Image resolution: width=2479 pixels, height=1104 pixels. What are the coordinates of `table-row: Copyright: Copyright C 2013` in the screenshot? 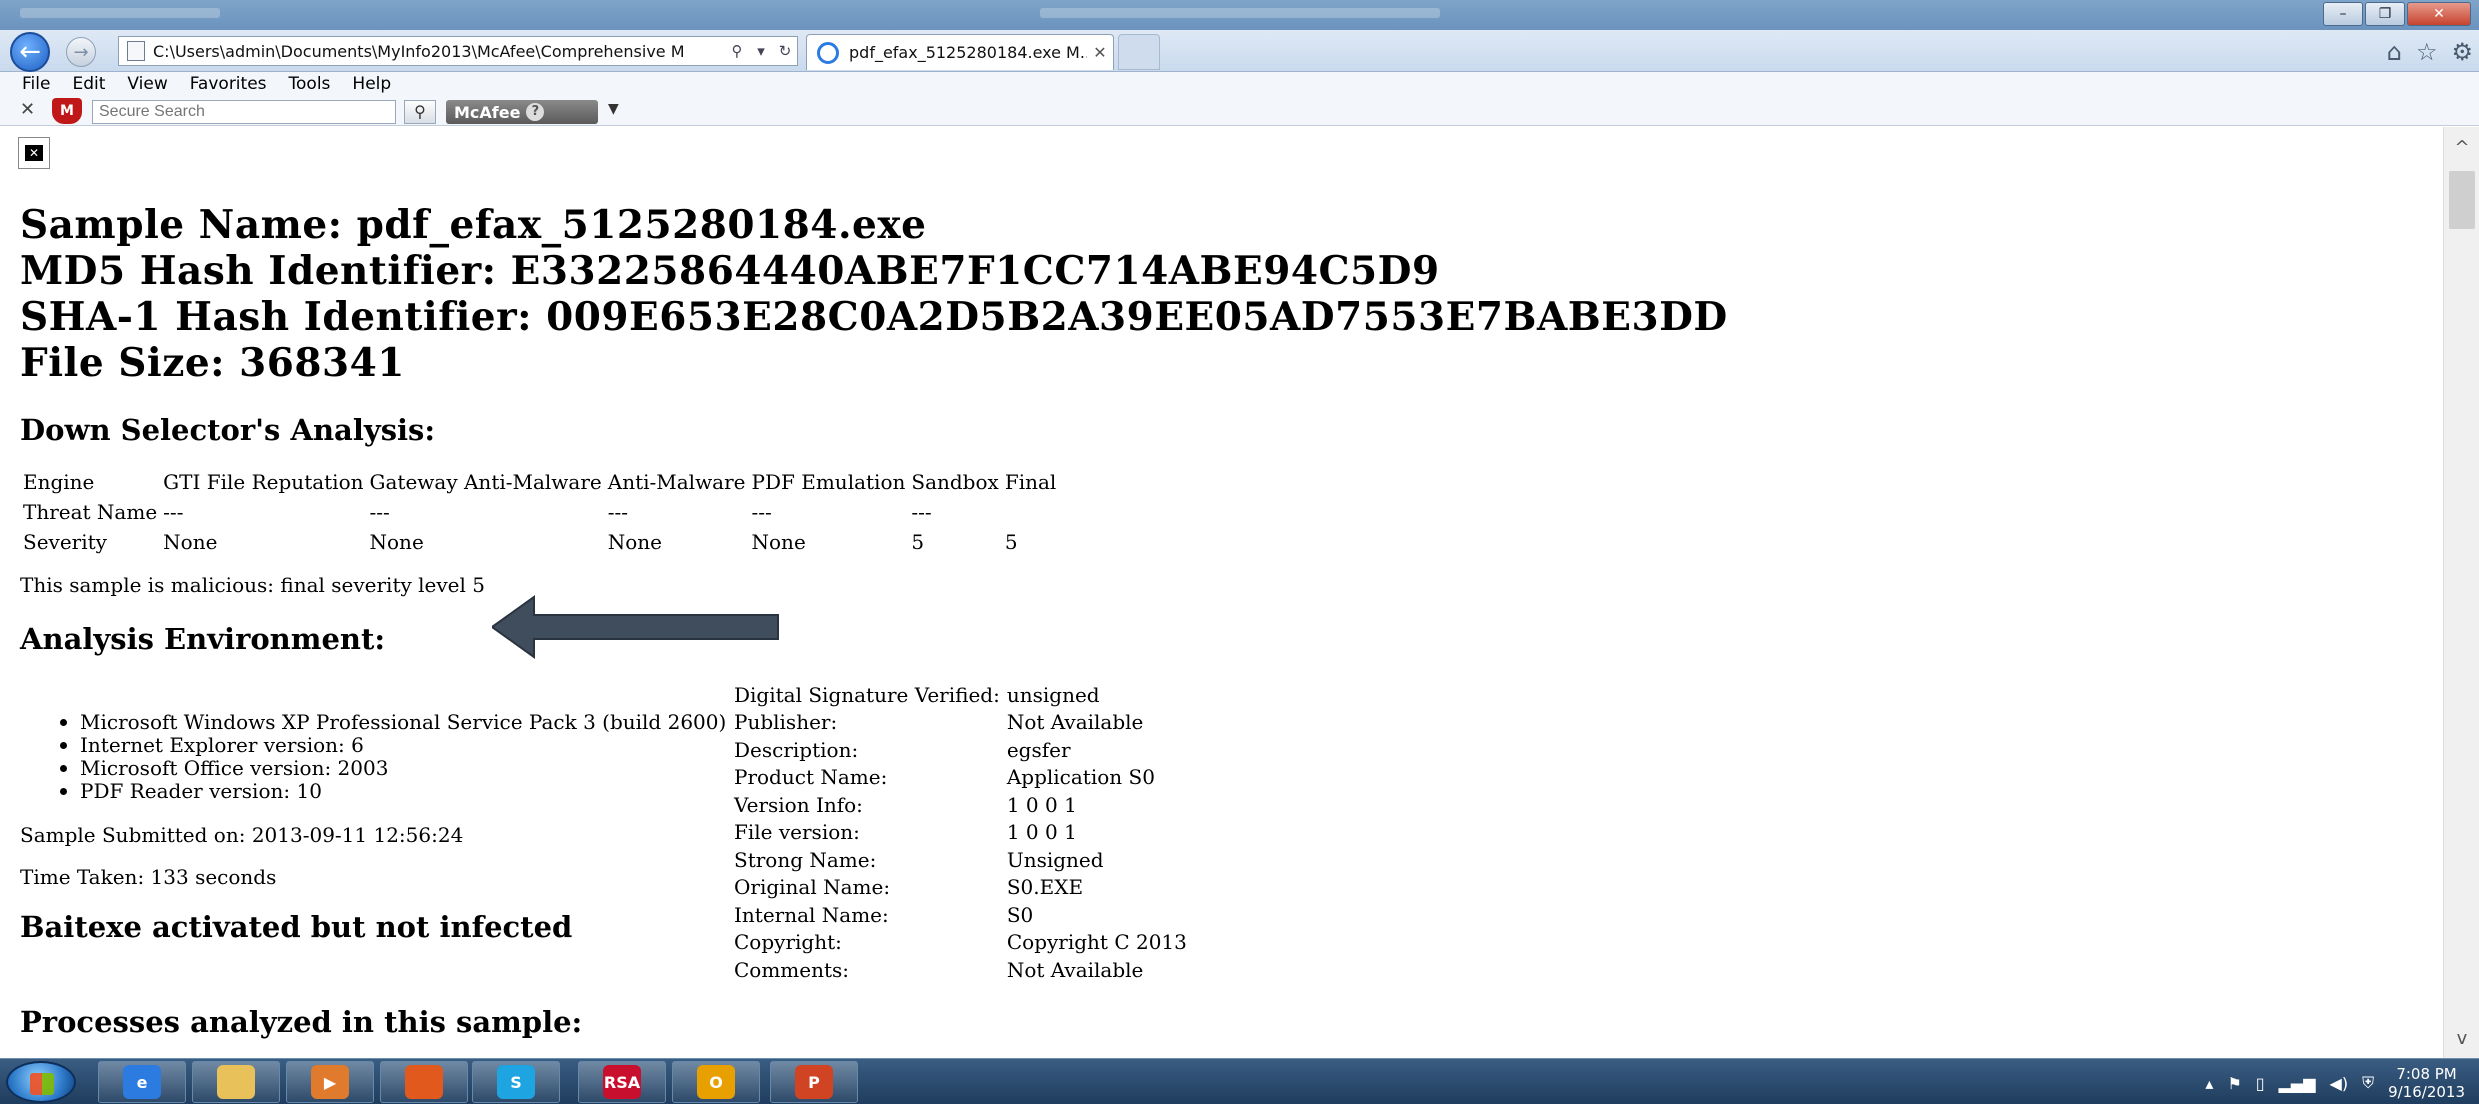 It's located at (961, 943).